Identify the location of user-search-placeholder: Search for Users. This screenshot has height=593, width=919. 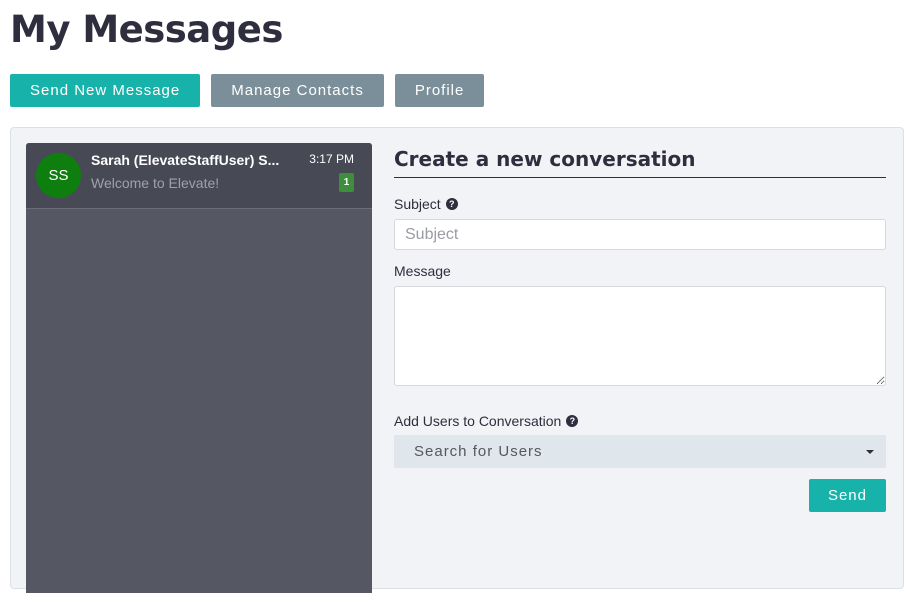
(478, 451).